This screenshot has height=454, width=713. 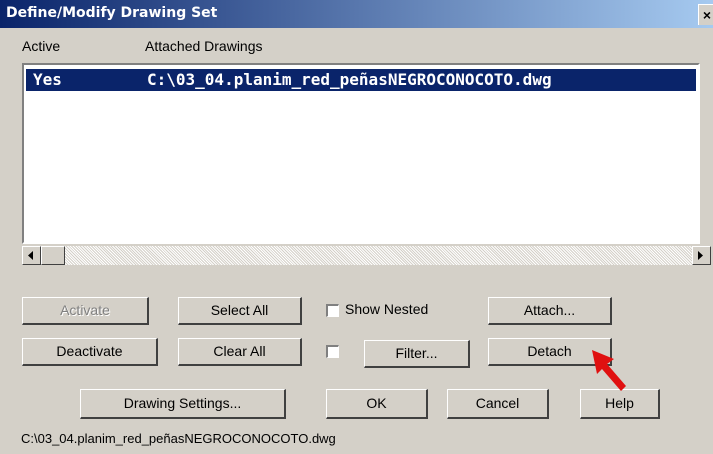 What do you see at coordinates (366, 255) in the screenshot?
I see `horizontal-scrollbar` at bounding box center [366, 255].